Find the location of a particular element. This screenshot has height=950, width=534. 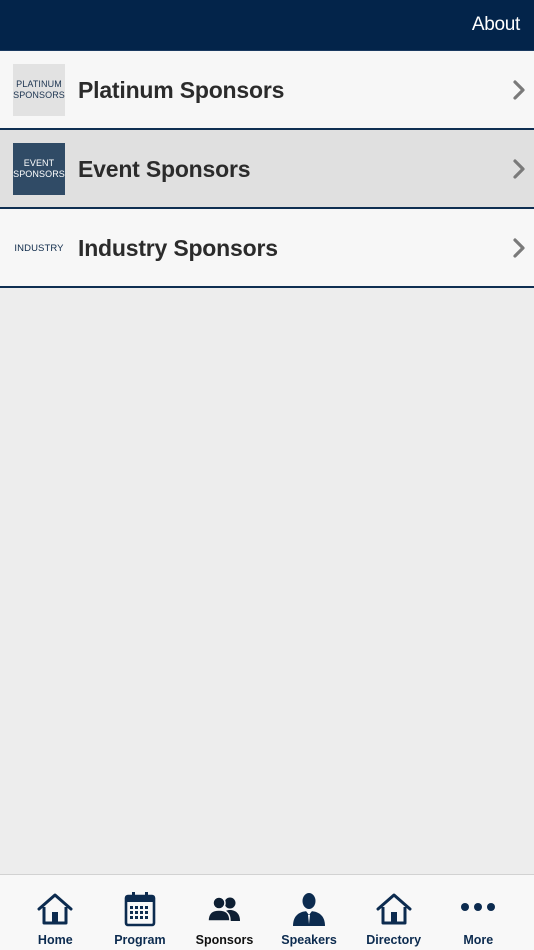

tab-label: Sponsors is located at coordinates (224, 940).